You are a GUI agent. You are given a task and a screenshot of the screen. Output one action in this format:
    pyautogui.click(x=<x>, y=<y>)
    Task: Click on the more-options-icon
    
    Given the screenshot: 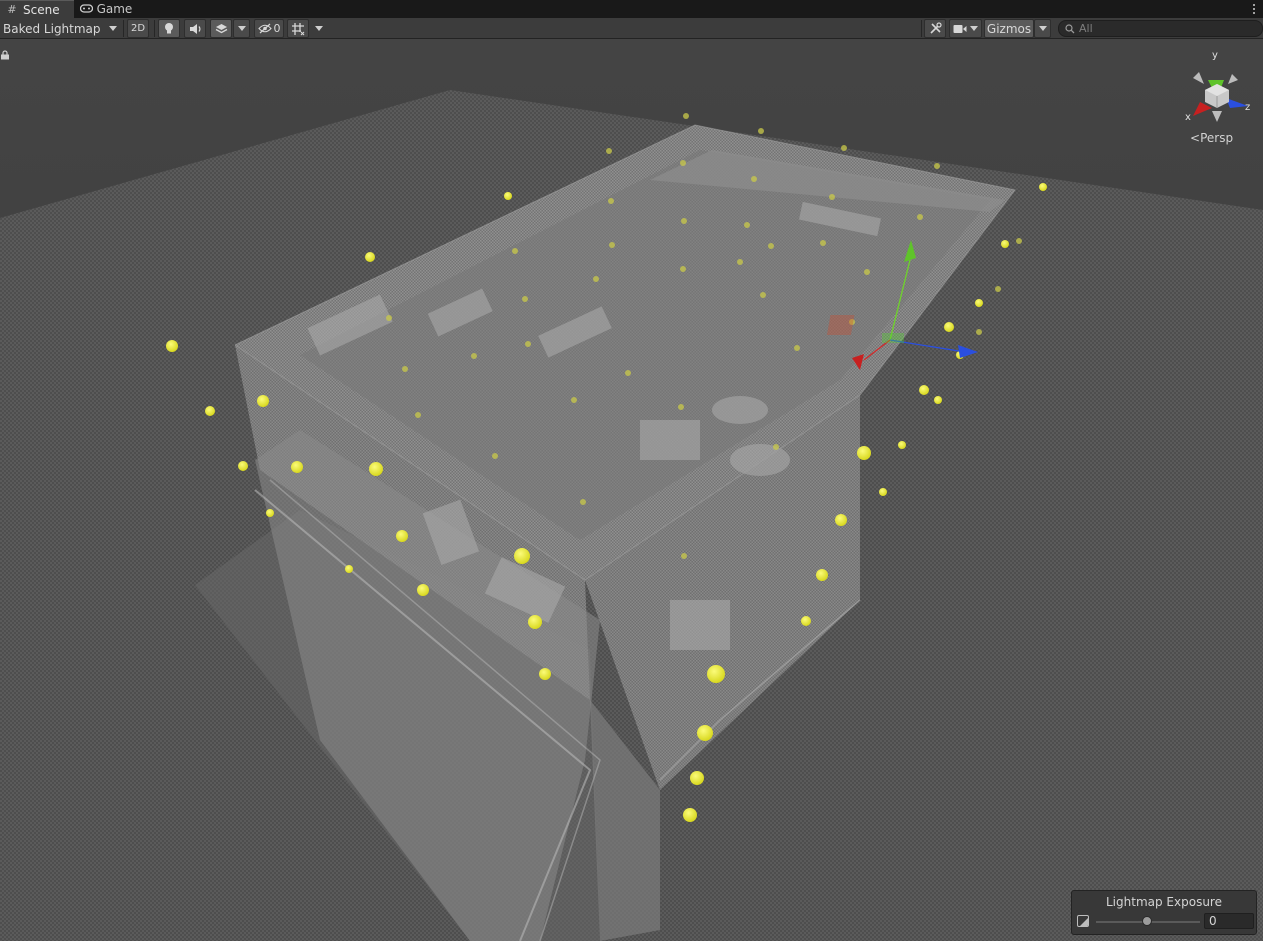 What is the action you would take?
    pyautogui.click(x=1254, y=9)
    